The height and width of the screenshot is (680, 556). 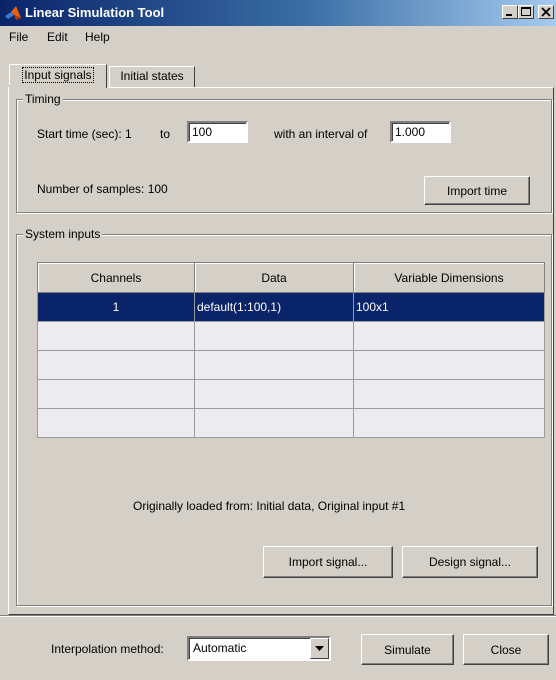 What do you see at coordinates (116, 307) in the screenshot?
I see `table-cell-channel: 1` at bounding box center [116, 307].